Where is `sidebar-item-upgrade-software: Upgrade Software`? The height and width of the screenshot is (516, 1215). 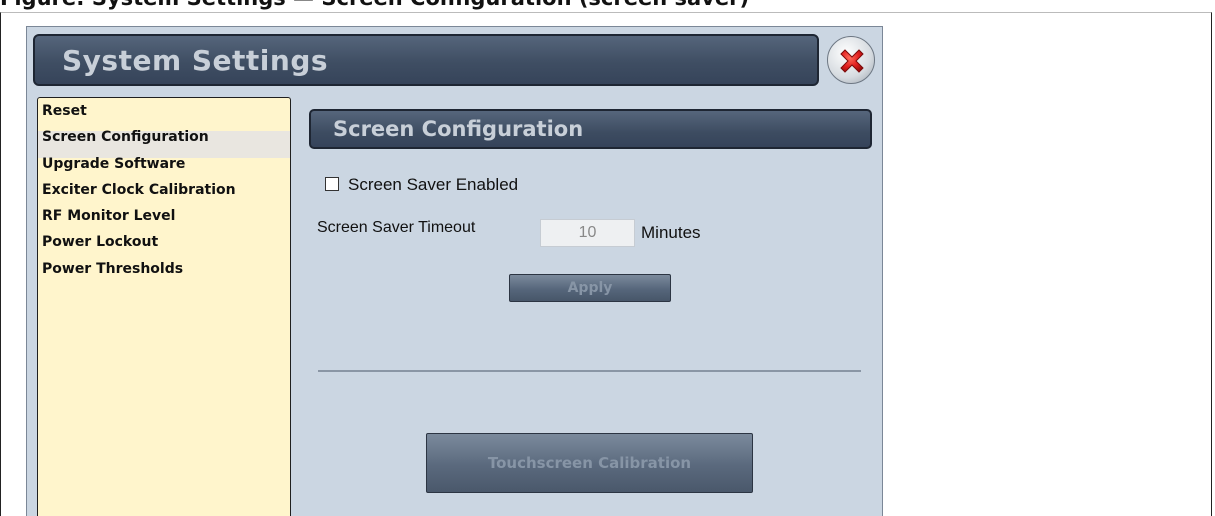 sidebar-item-upgrade-software: Upgrade Software is located at coordinates (164, 170).